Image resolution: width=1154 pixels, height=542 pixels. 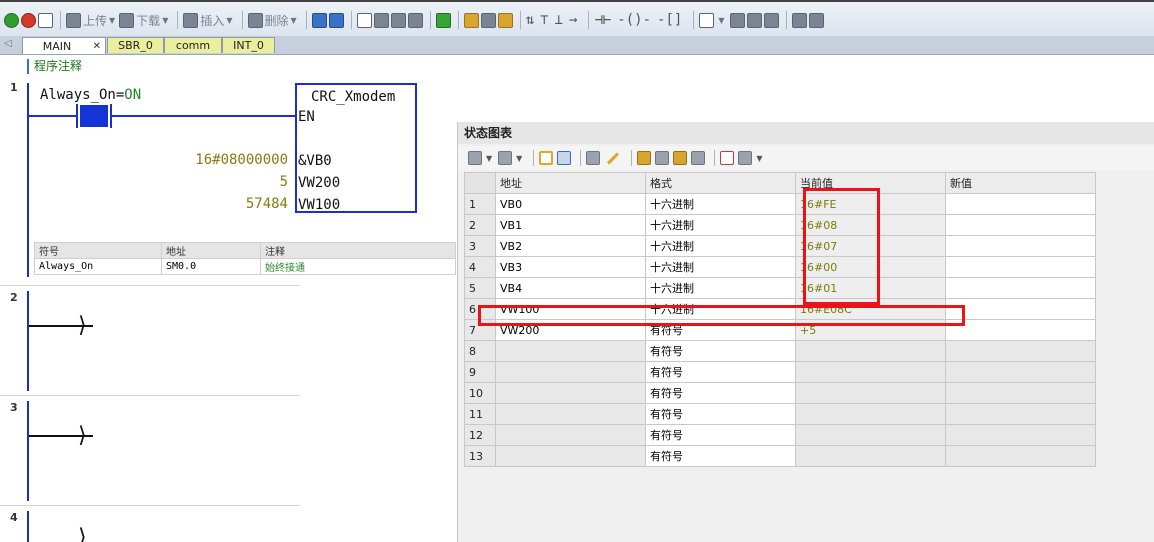 I want to click on insert-row-icon, so click(x=475, y=158).